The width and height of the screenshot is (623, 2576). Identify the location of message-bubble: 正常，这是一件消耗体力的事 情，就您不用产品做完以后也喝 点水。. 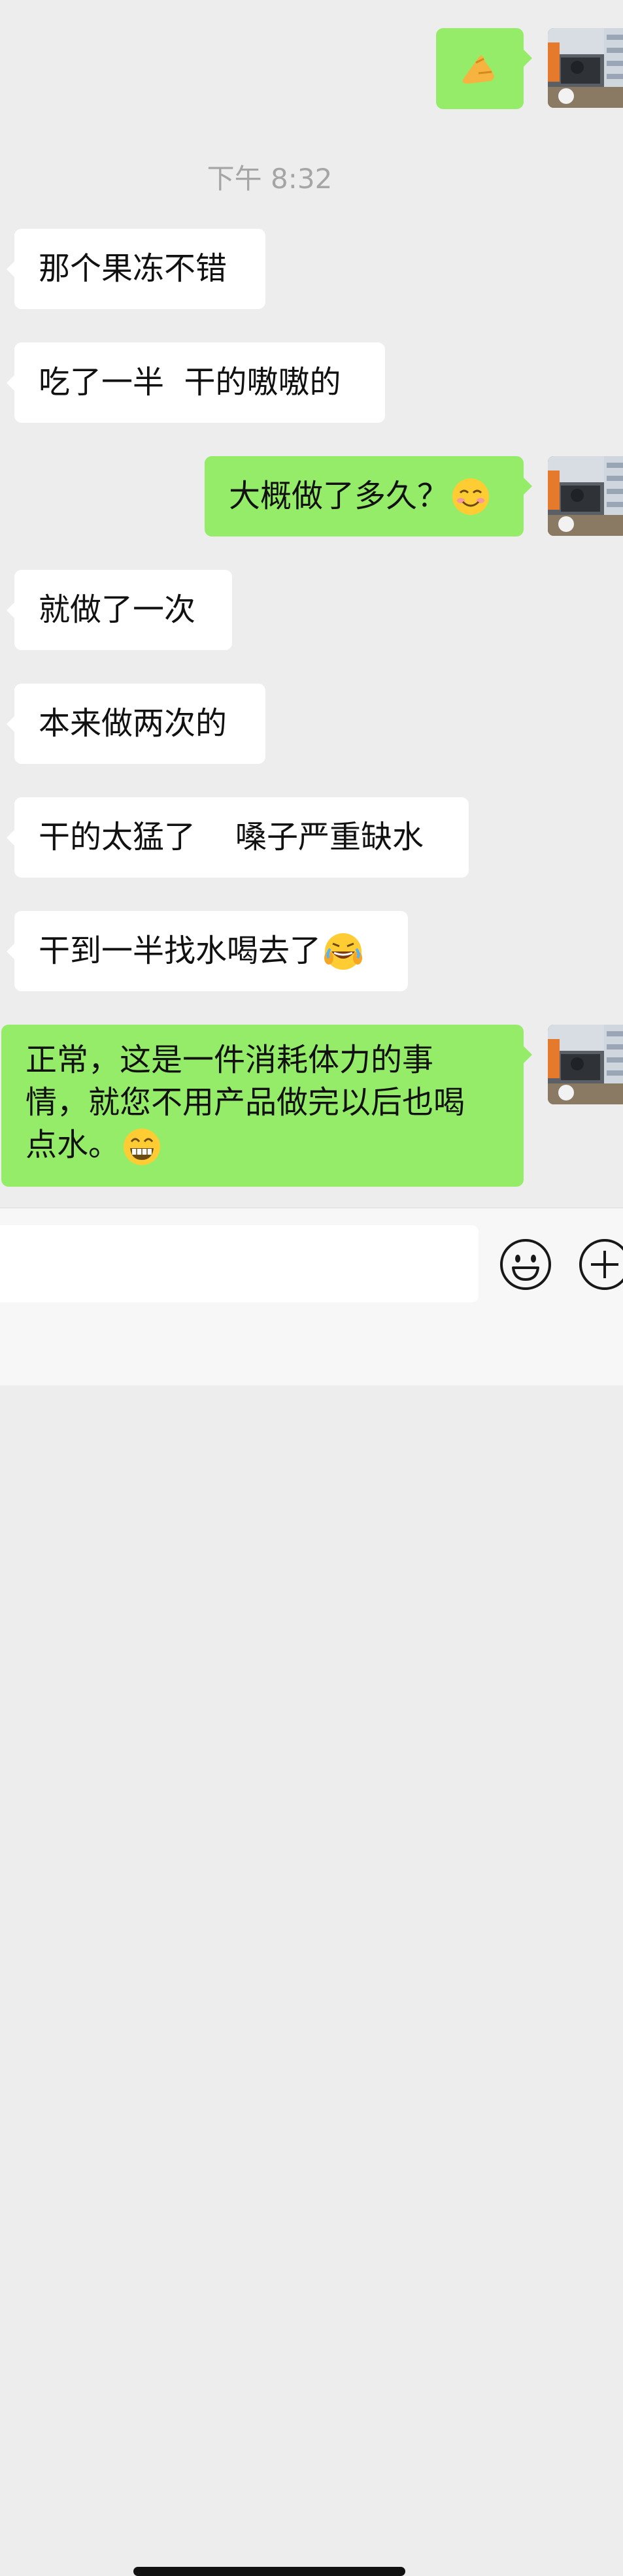
(267, 1106).